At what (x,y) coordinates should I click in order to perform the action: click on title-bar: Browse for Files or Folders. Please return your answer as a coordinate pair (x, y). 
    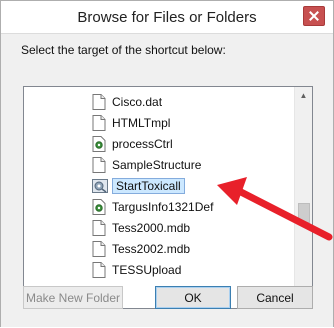
    Looking at the image, I should click on (167, 17).